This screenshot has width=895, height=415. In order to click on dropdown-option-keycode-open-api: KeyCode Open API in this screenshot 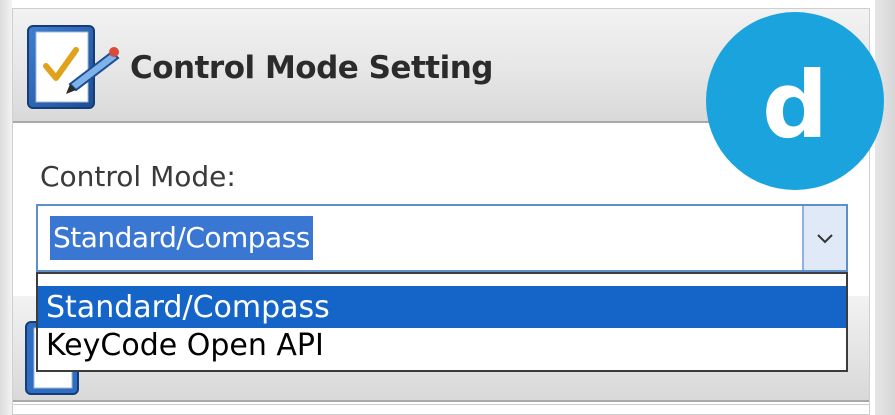, I will do `click(442, 348)`.